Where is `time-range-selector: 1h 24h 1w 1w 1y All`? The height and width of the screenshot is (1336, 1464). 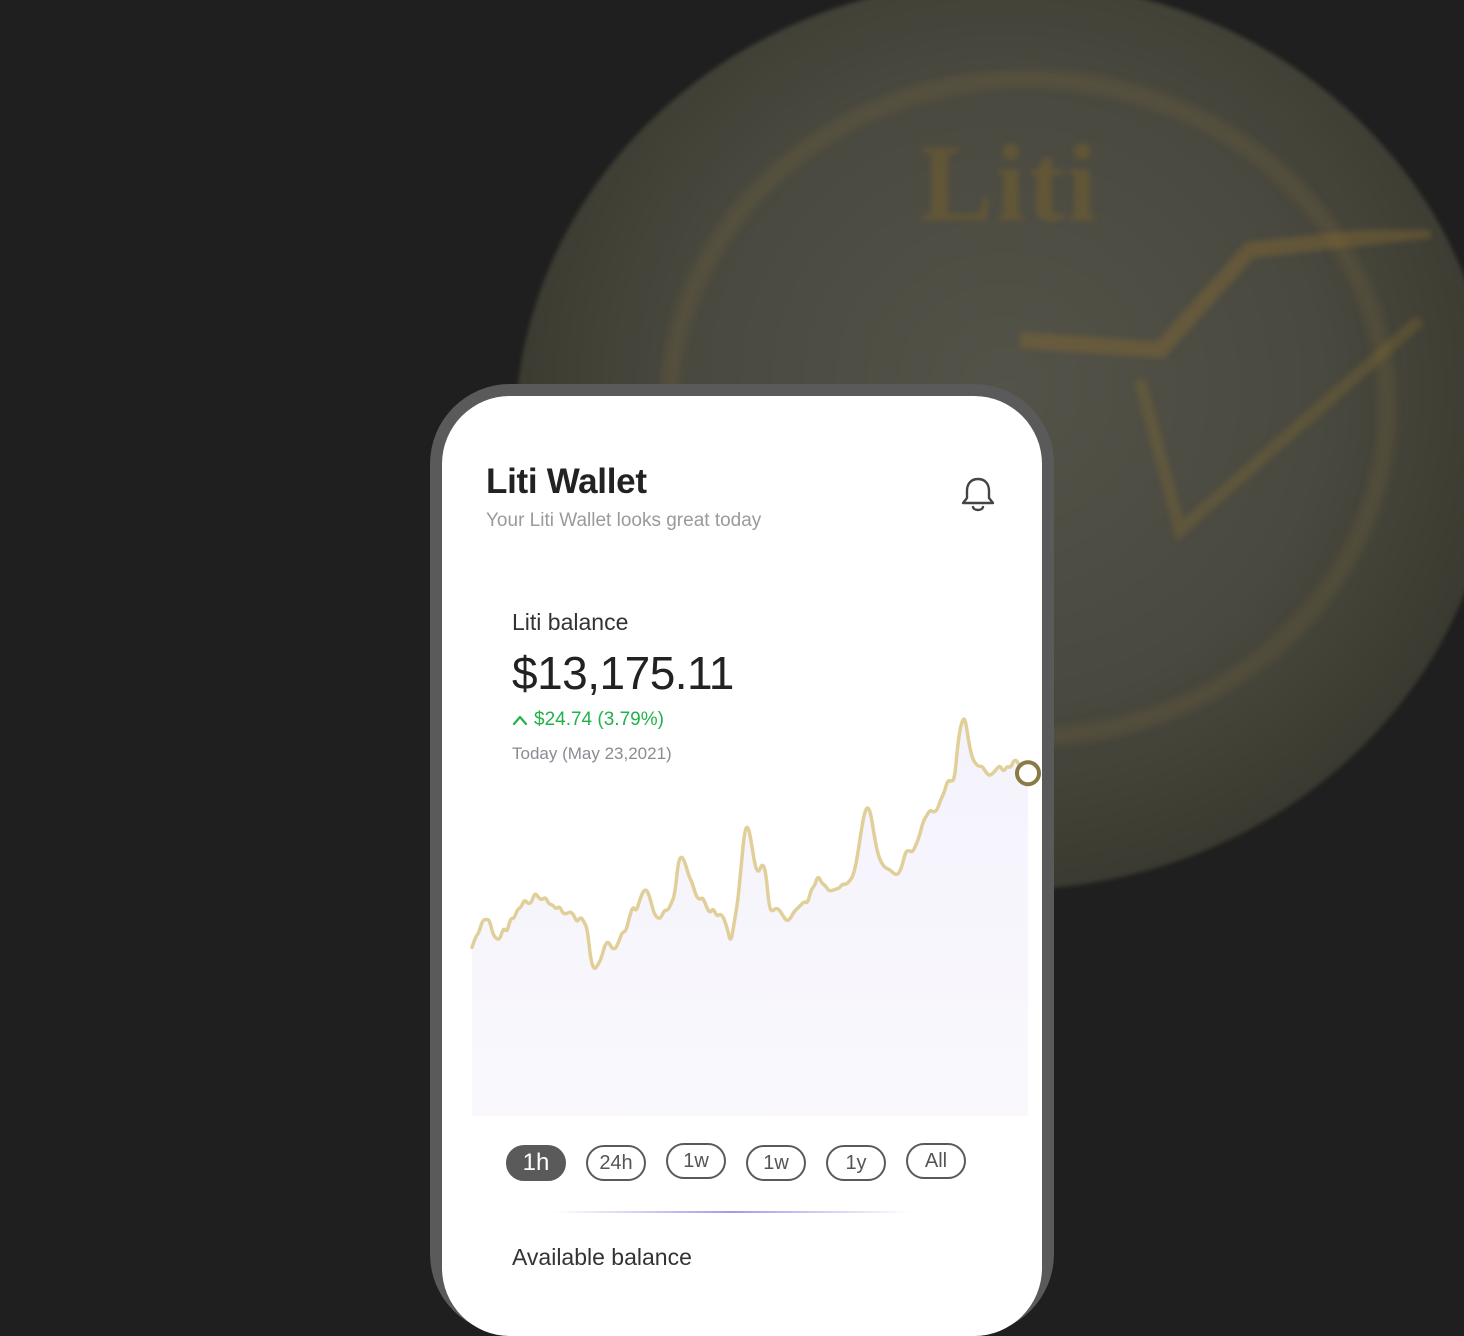
time-range-selector: 1h 24h 1w 1w 1y All is located at coordinates (746, 1164).